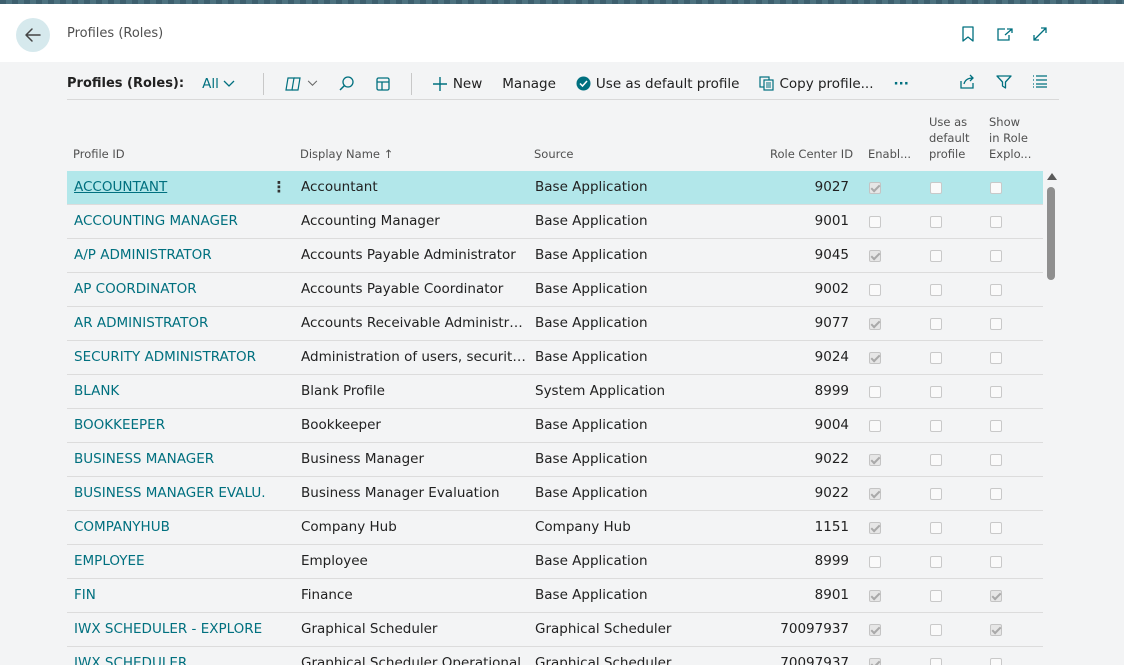 The image size is (1124, 665). What do you see at coordinates (1052, 176) in the screenshot?
I see `scroll-up-arrow` at bounding box center [1052, 176].